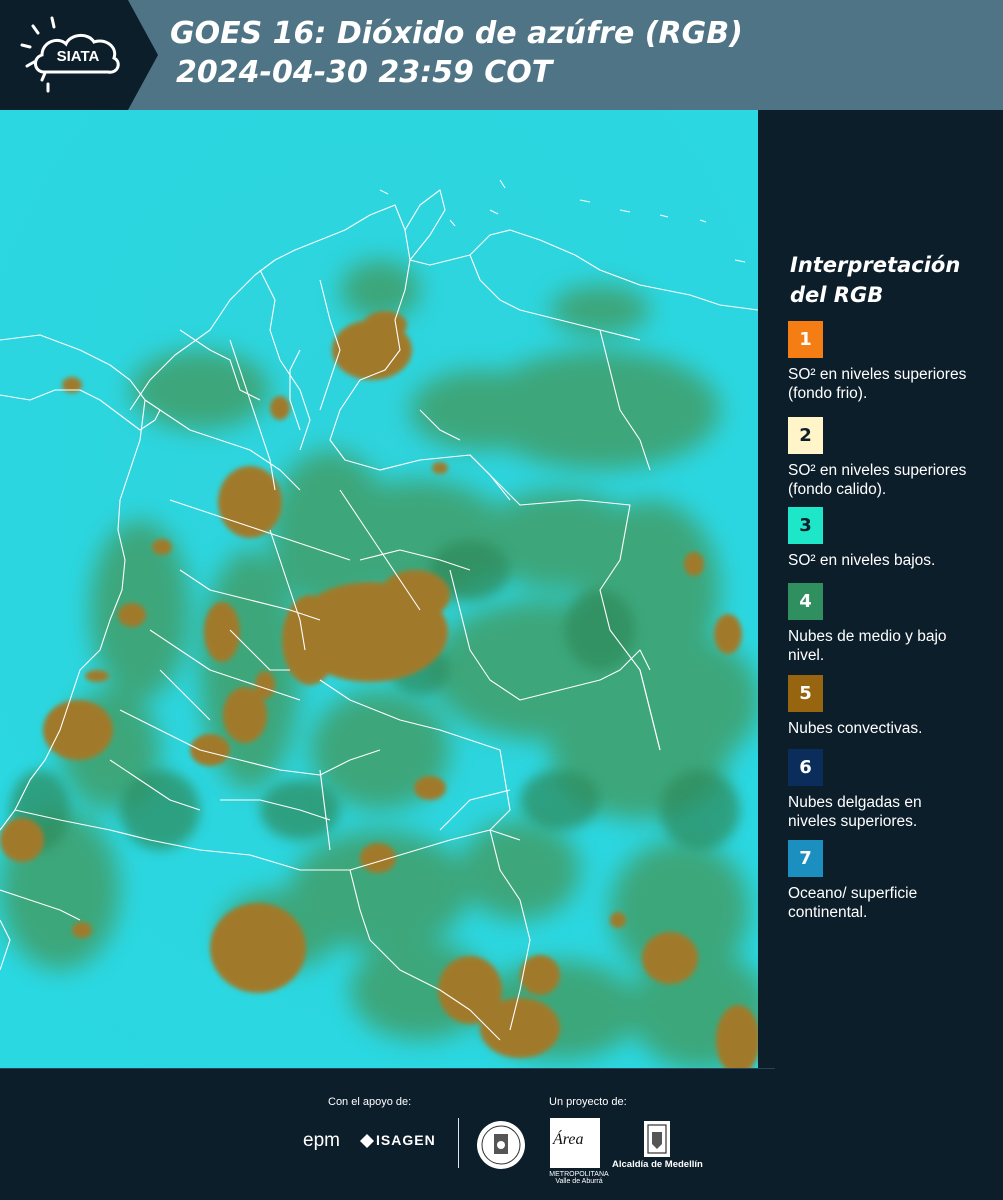 This screenshot has width=1003, height=1200. Describe the element at coordinates (877, 384) in the screenshot. I see `legend-label: SO² en niveles superiores (fondo frio).` at that location.